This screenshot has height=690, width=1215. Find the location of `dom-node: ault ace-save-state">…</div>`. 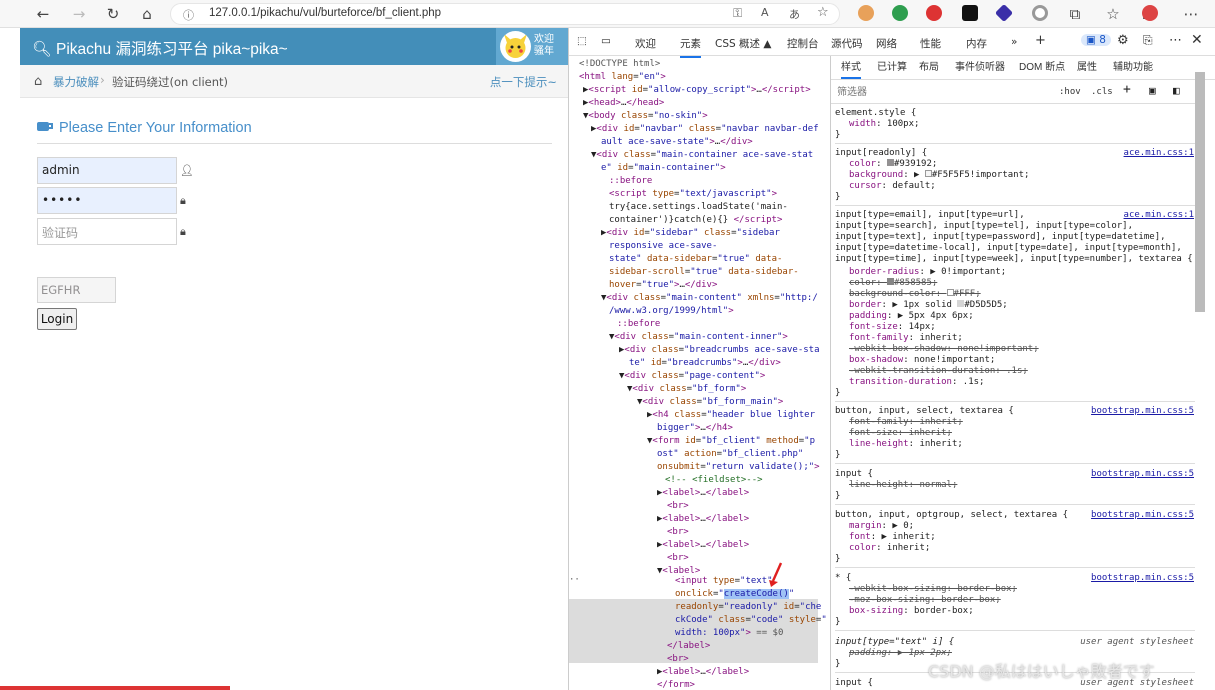

dom-node: ault ace-save-state">…</div> is located at coordinates (677, 142).